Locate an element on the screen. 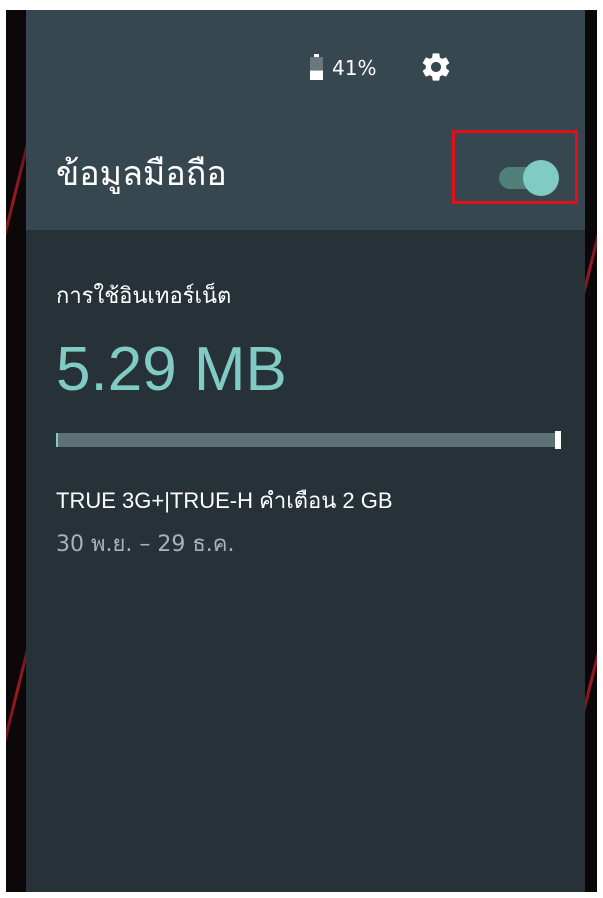 Image resolution: width=603 pixels, height=898 pixels. data-usage-amount: 5.29 MB is located at coordinates (171, 369).